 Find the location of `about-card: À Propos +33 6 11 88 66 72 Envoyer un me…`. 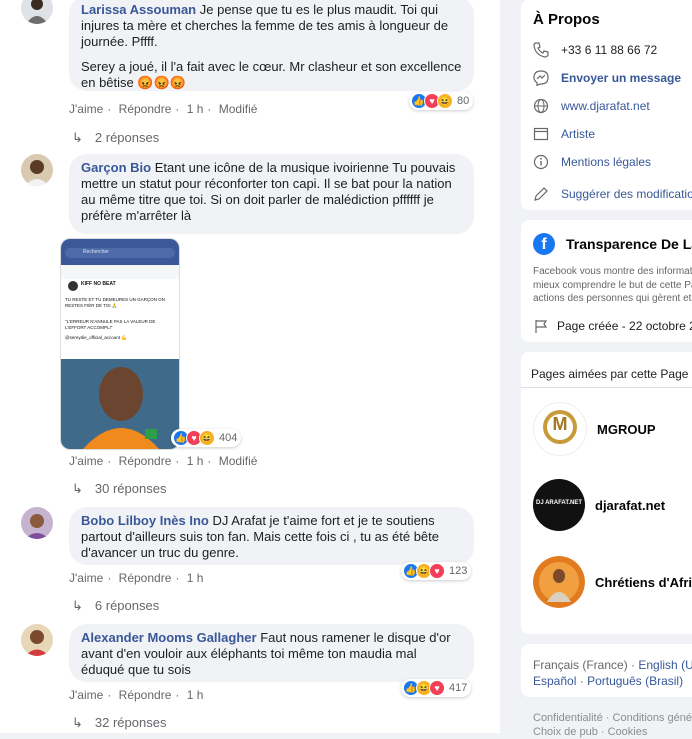

about-card: À Propos +33 6 11 88 66 72 Envoyer un me… is located at coordinates (606, 105).